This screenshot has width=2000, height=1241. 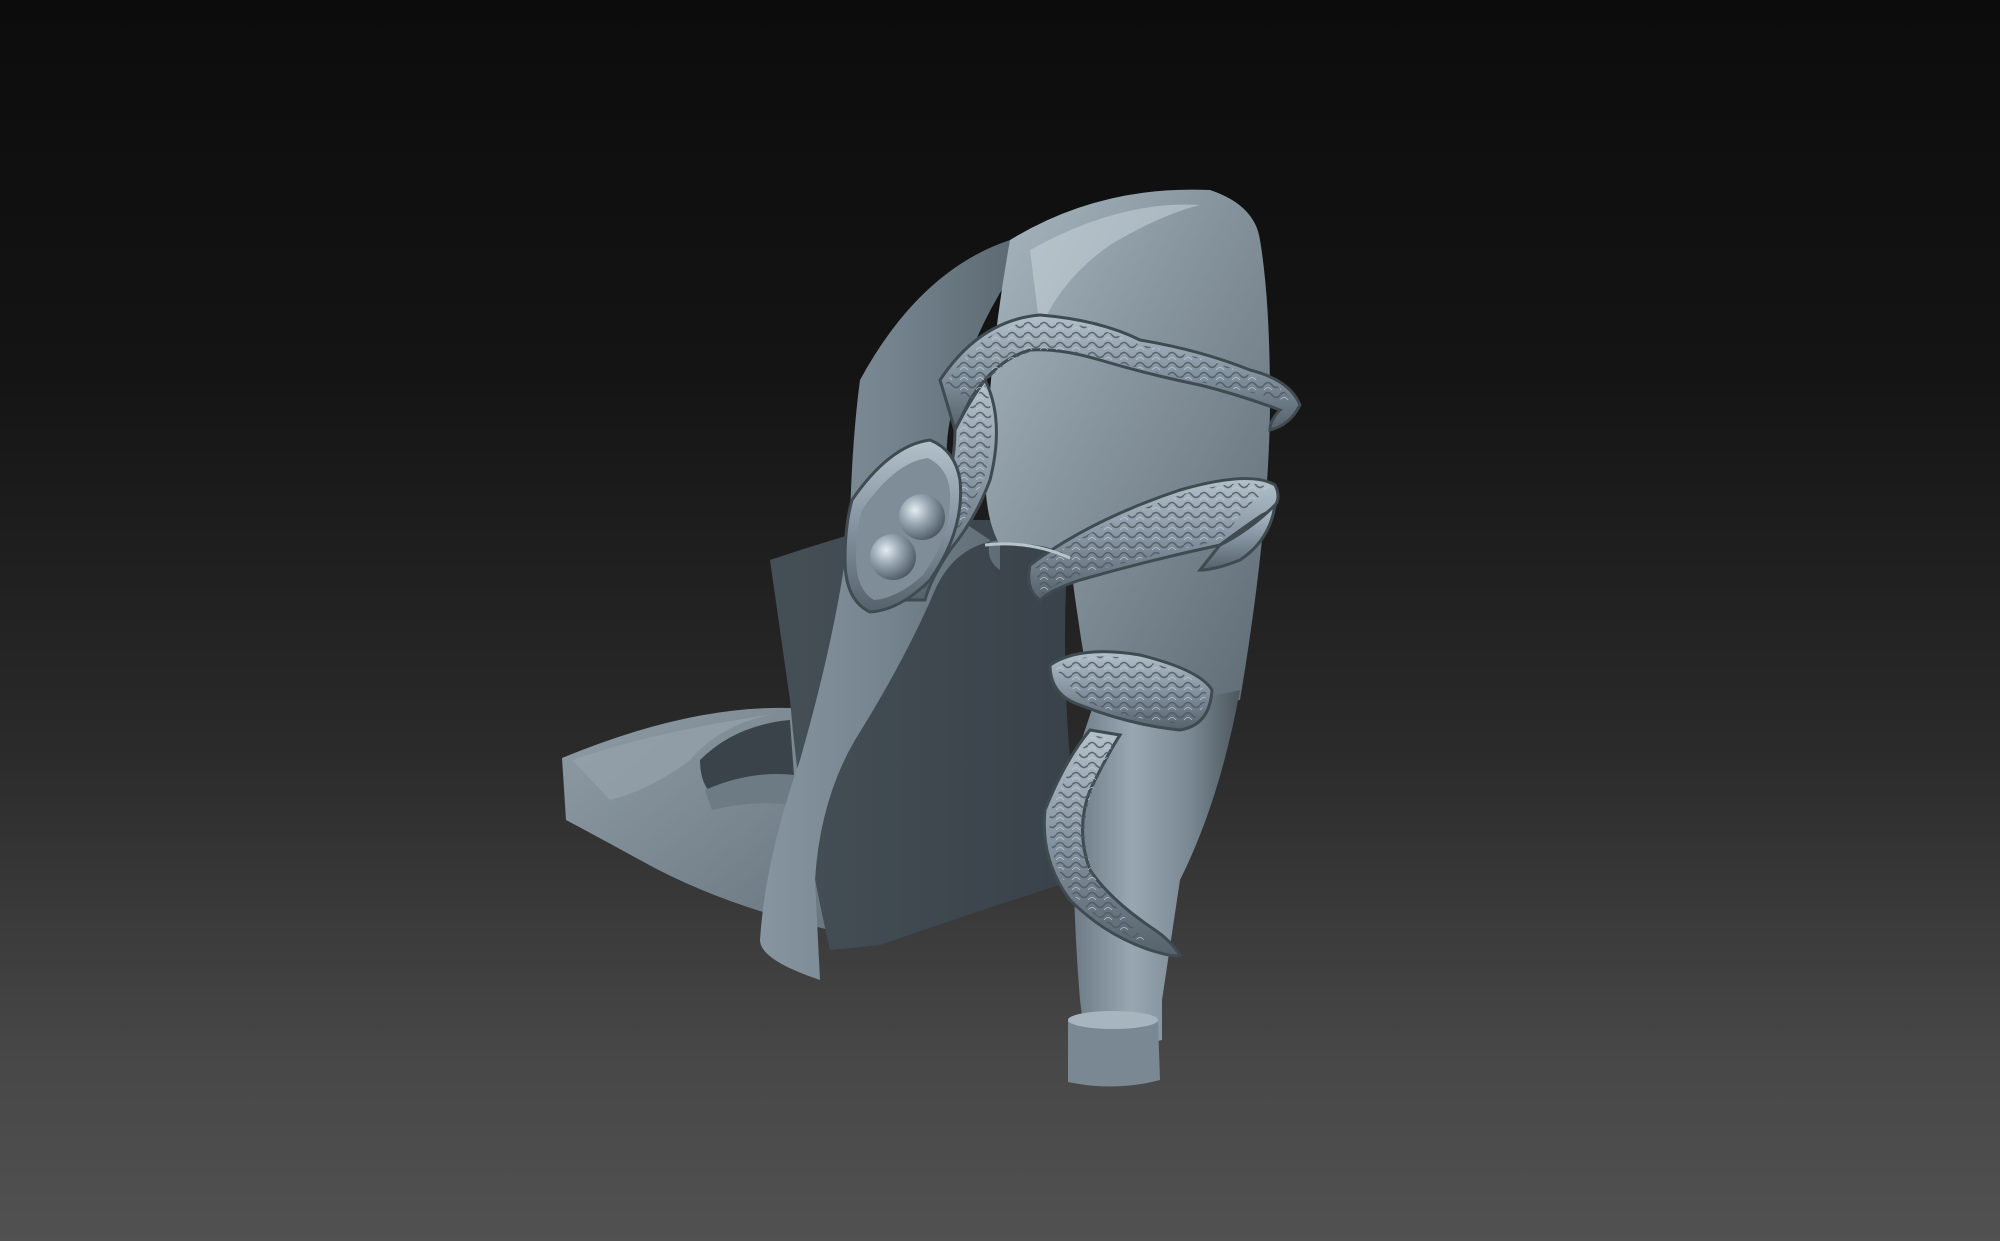 I want to click on snake-eye-bead-upper, so click(x=922, y=517).